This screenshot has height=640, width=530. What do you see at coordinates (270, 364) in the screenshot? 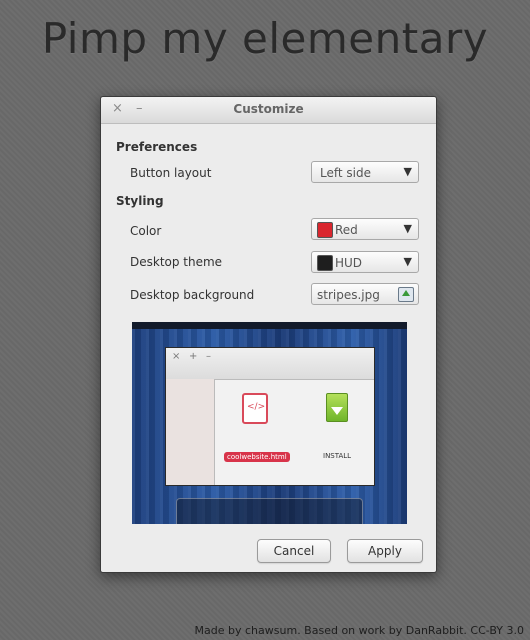
I see `preview-window-titlebar: × + –` at bounding box center [270, 364].